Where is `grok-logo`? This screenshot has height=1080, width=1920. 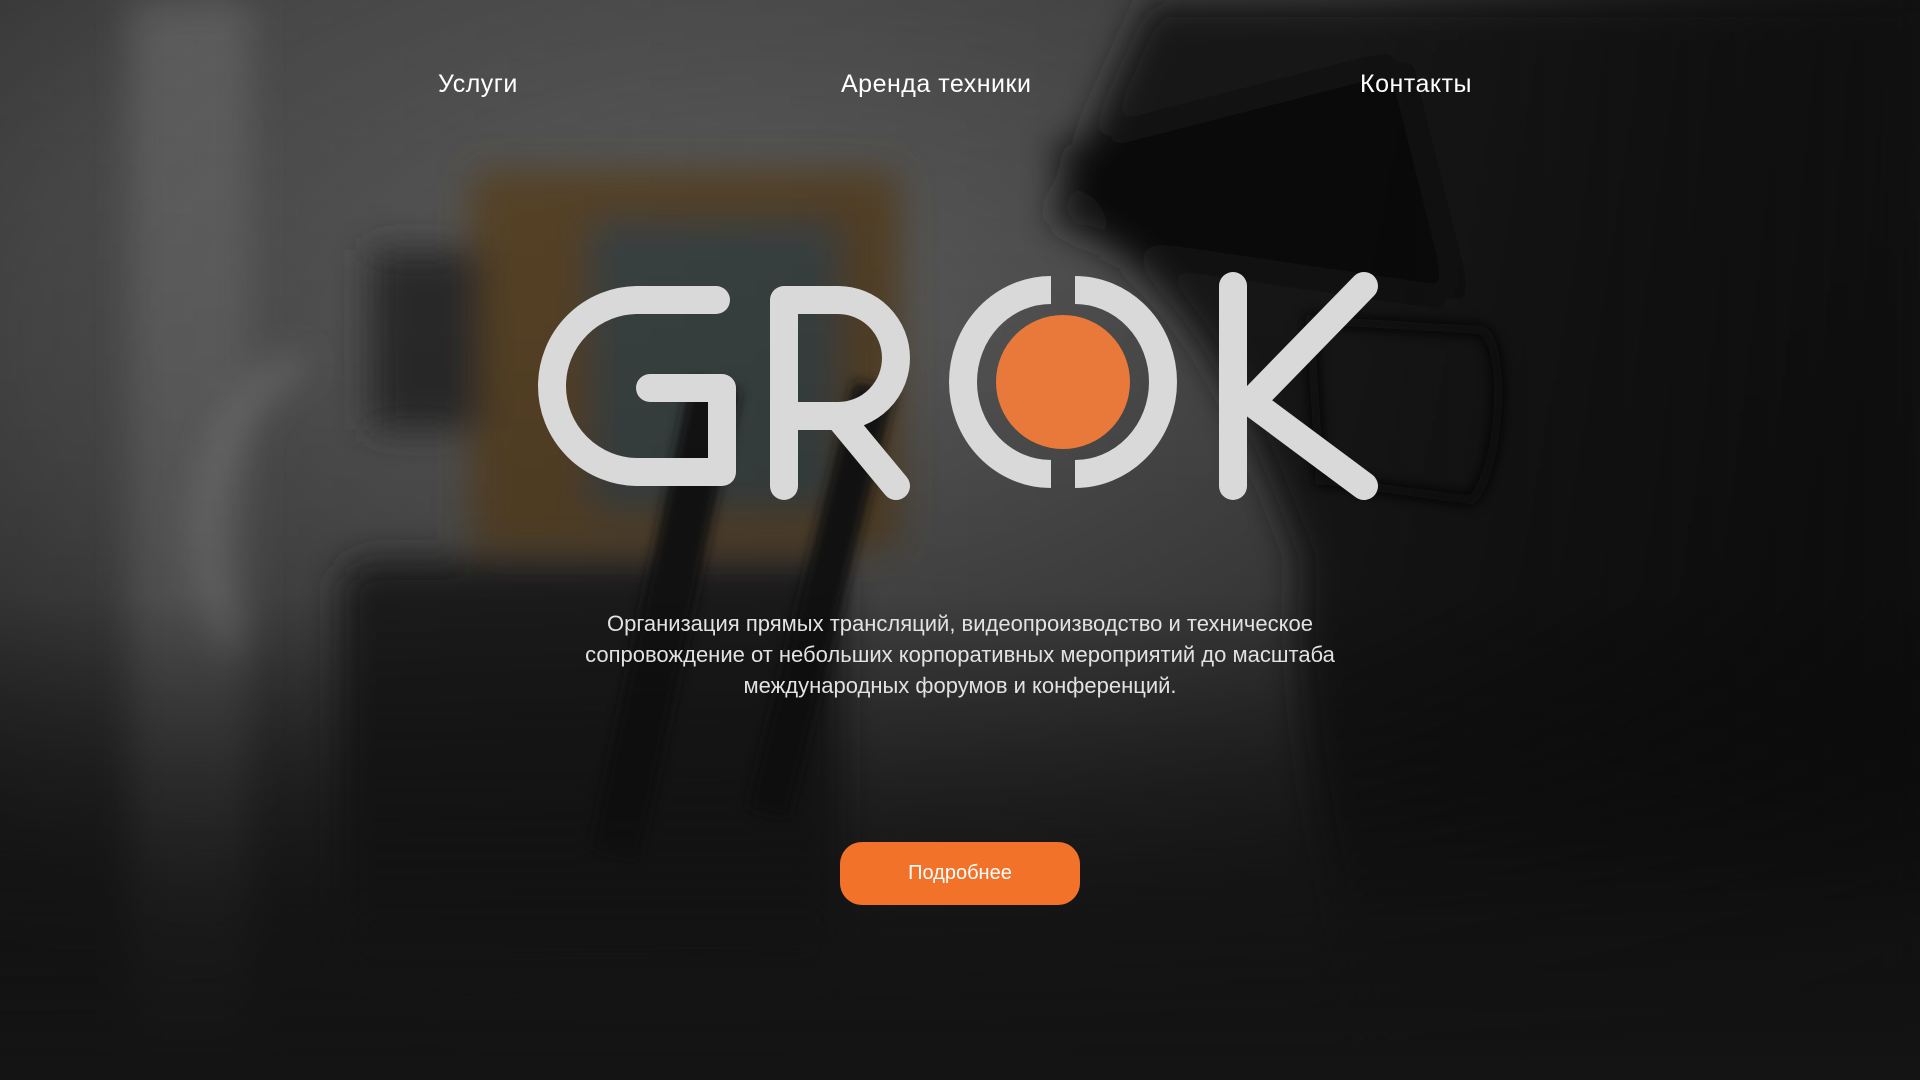
grok-logo is located at coordinates (958, 386).